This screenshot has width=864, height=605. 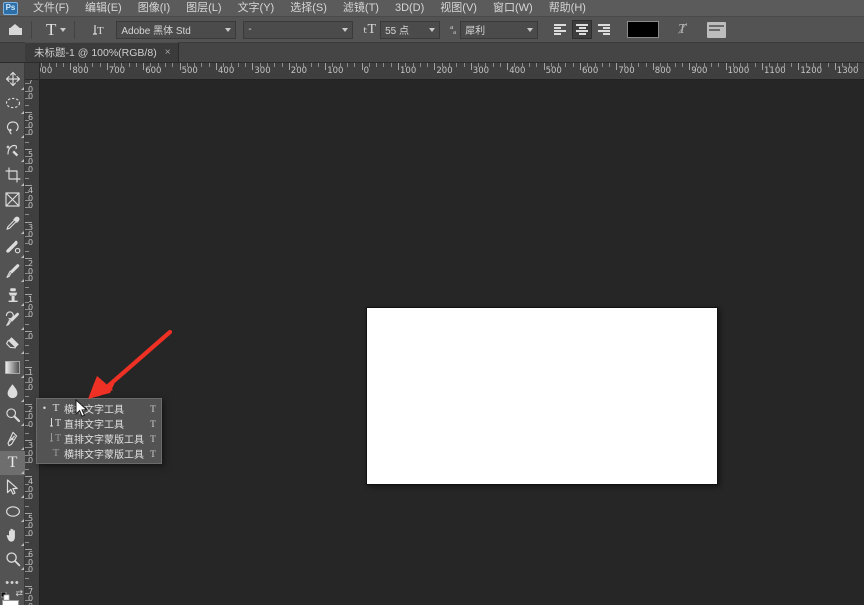 I want to click on font-size-select: 55 点, so click(x=410, y=29).